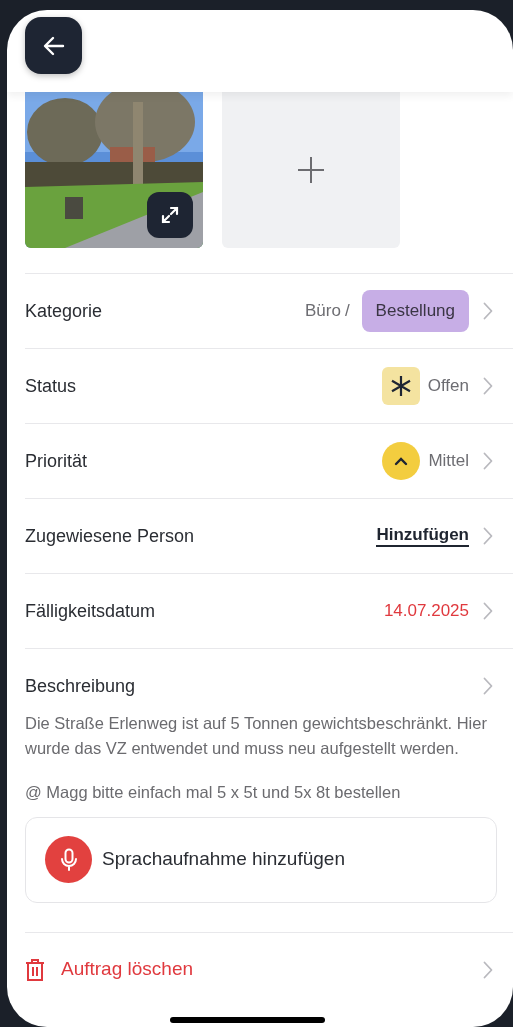 Image resolution: width=513 pixels, height=1027 pixels. Describe the element at coordinates (415, 311) in the screenshot. I see `category-tag: Bestellung` at that location.